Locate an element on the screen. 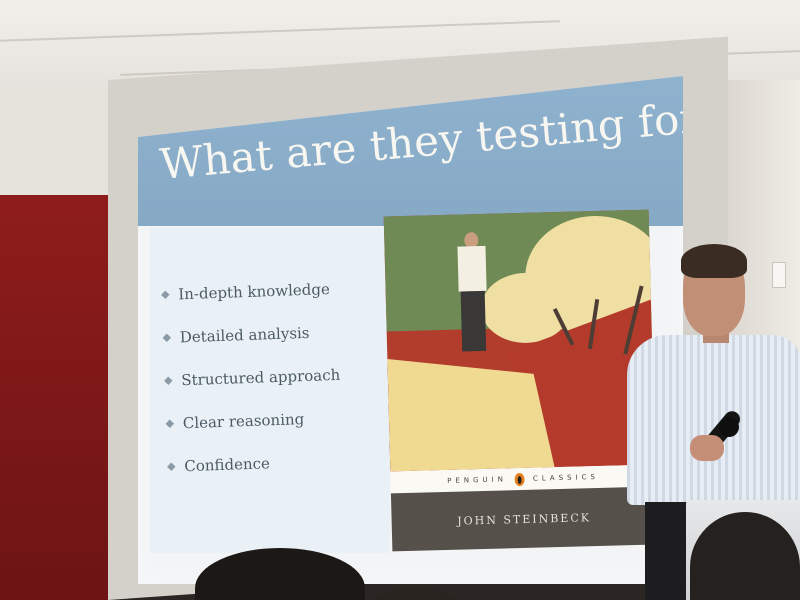 This screenshot has width=800, height=600. publisher-name: PENGUIN is located at coordinates (477, 480).